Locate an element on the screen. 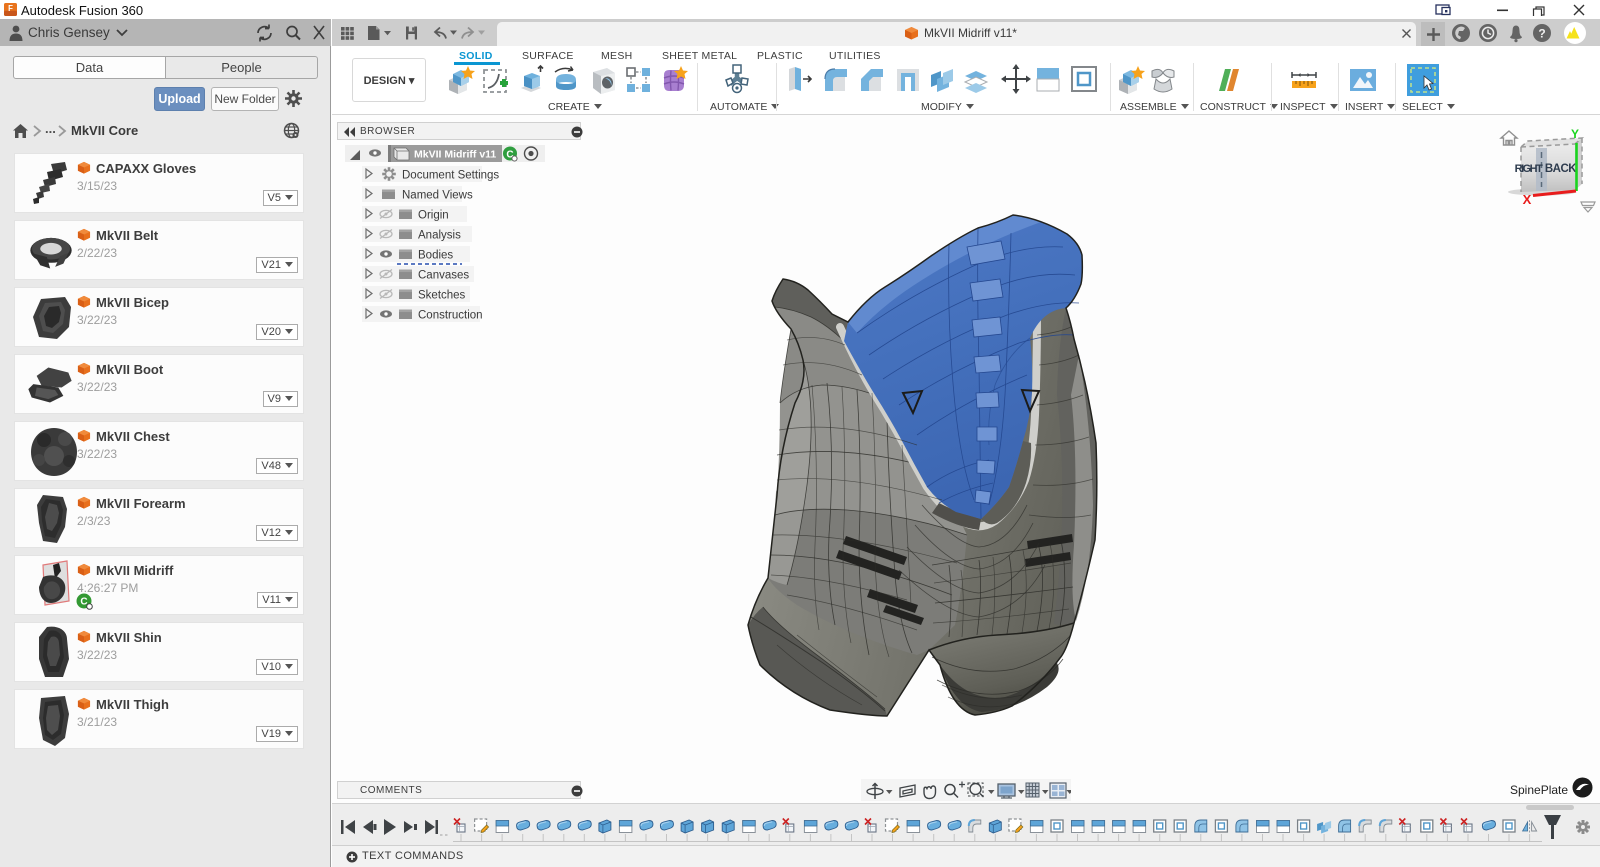 This screenshot has width=1600, height=867. svg-text: RIGHT is located at coordinates (1529, 169).